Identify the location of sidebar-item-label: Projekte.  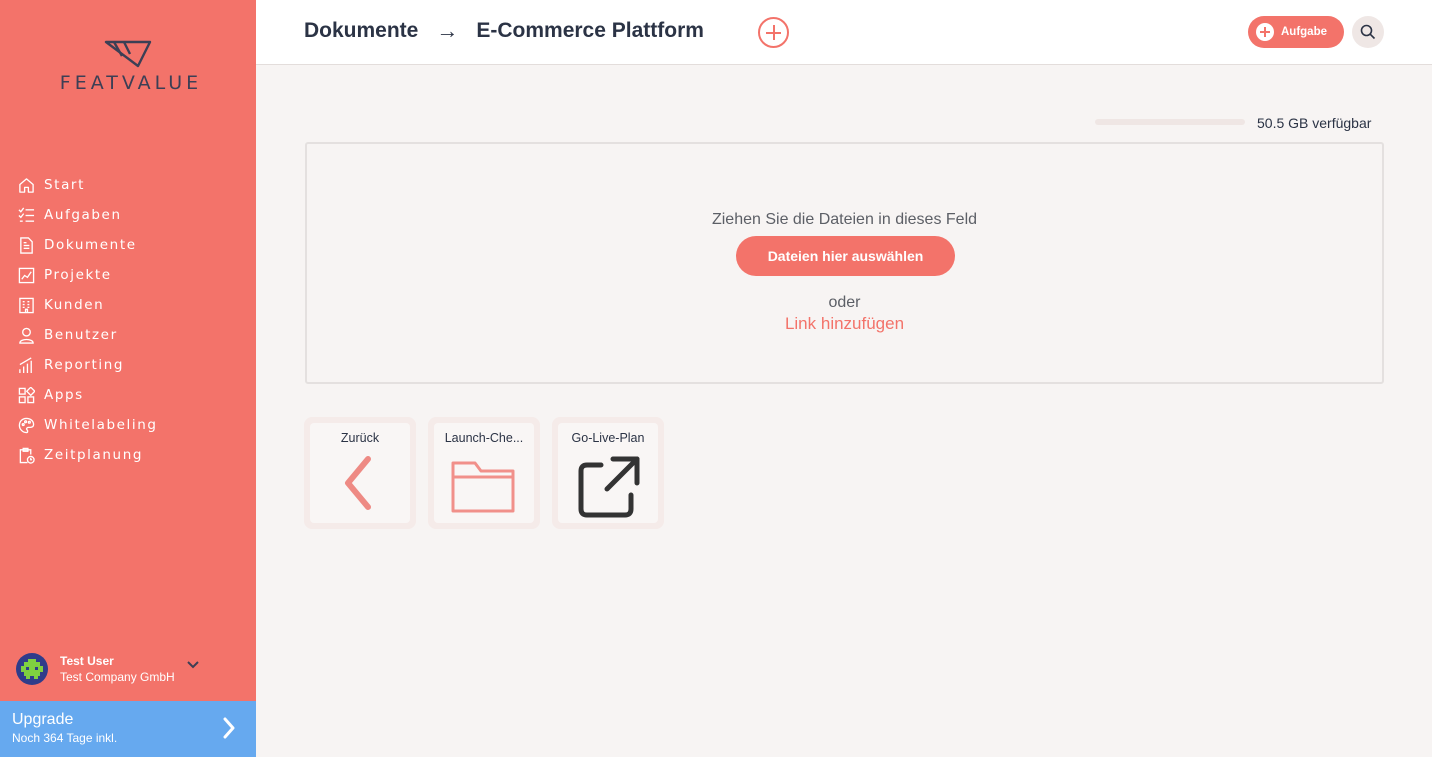
(78, 275).